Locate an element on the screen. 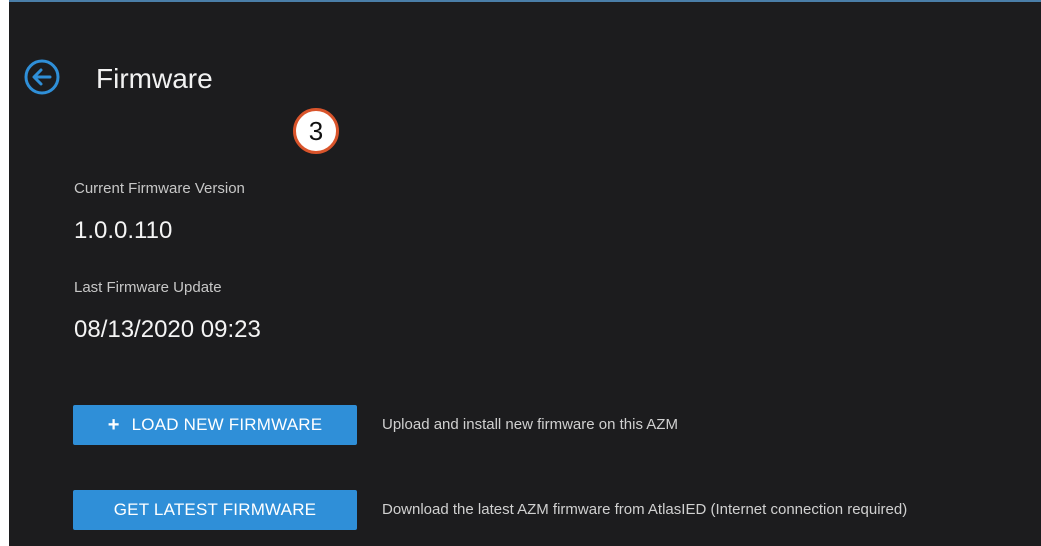 The image size is (1041, 546). page-title: Firmware is located at coordinates (154, 78).